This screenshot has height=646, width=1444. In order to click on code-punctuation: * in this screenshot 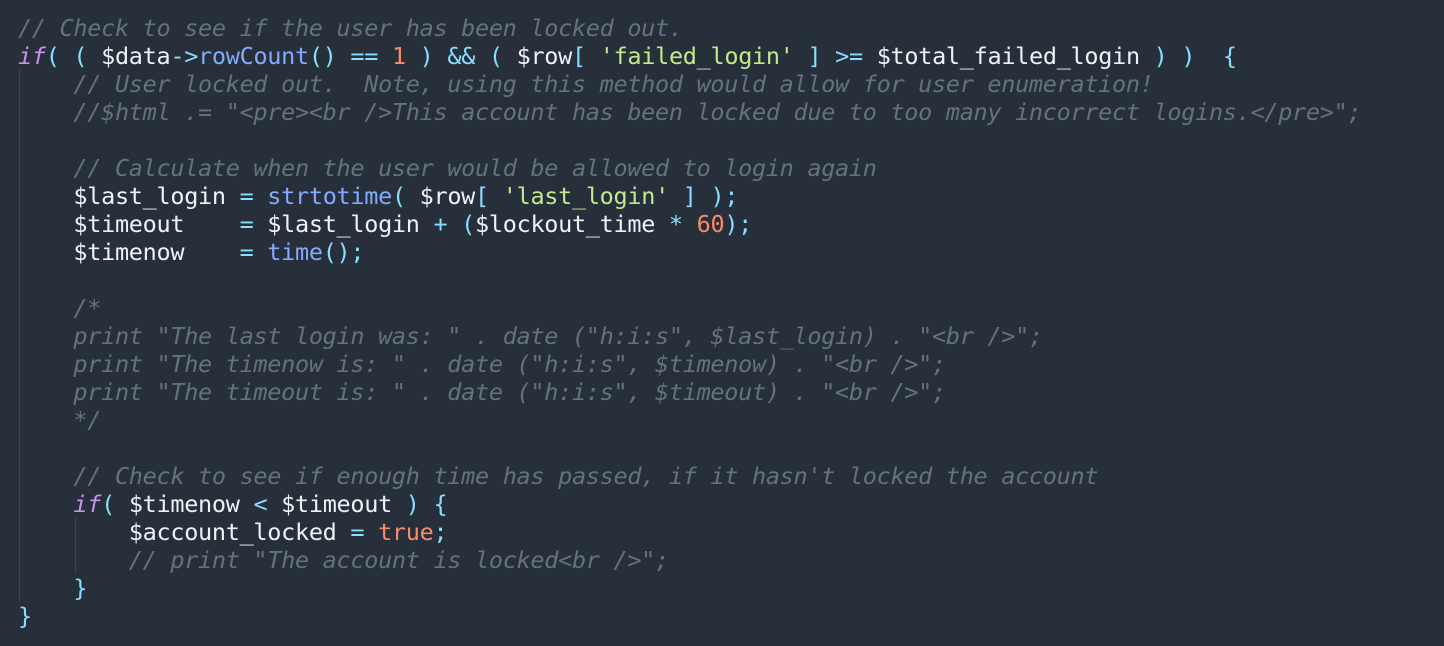, I will do `click(676, 224)`.